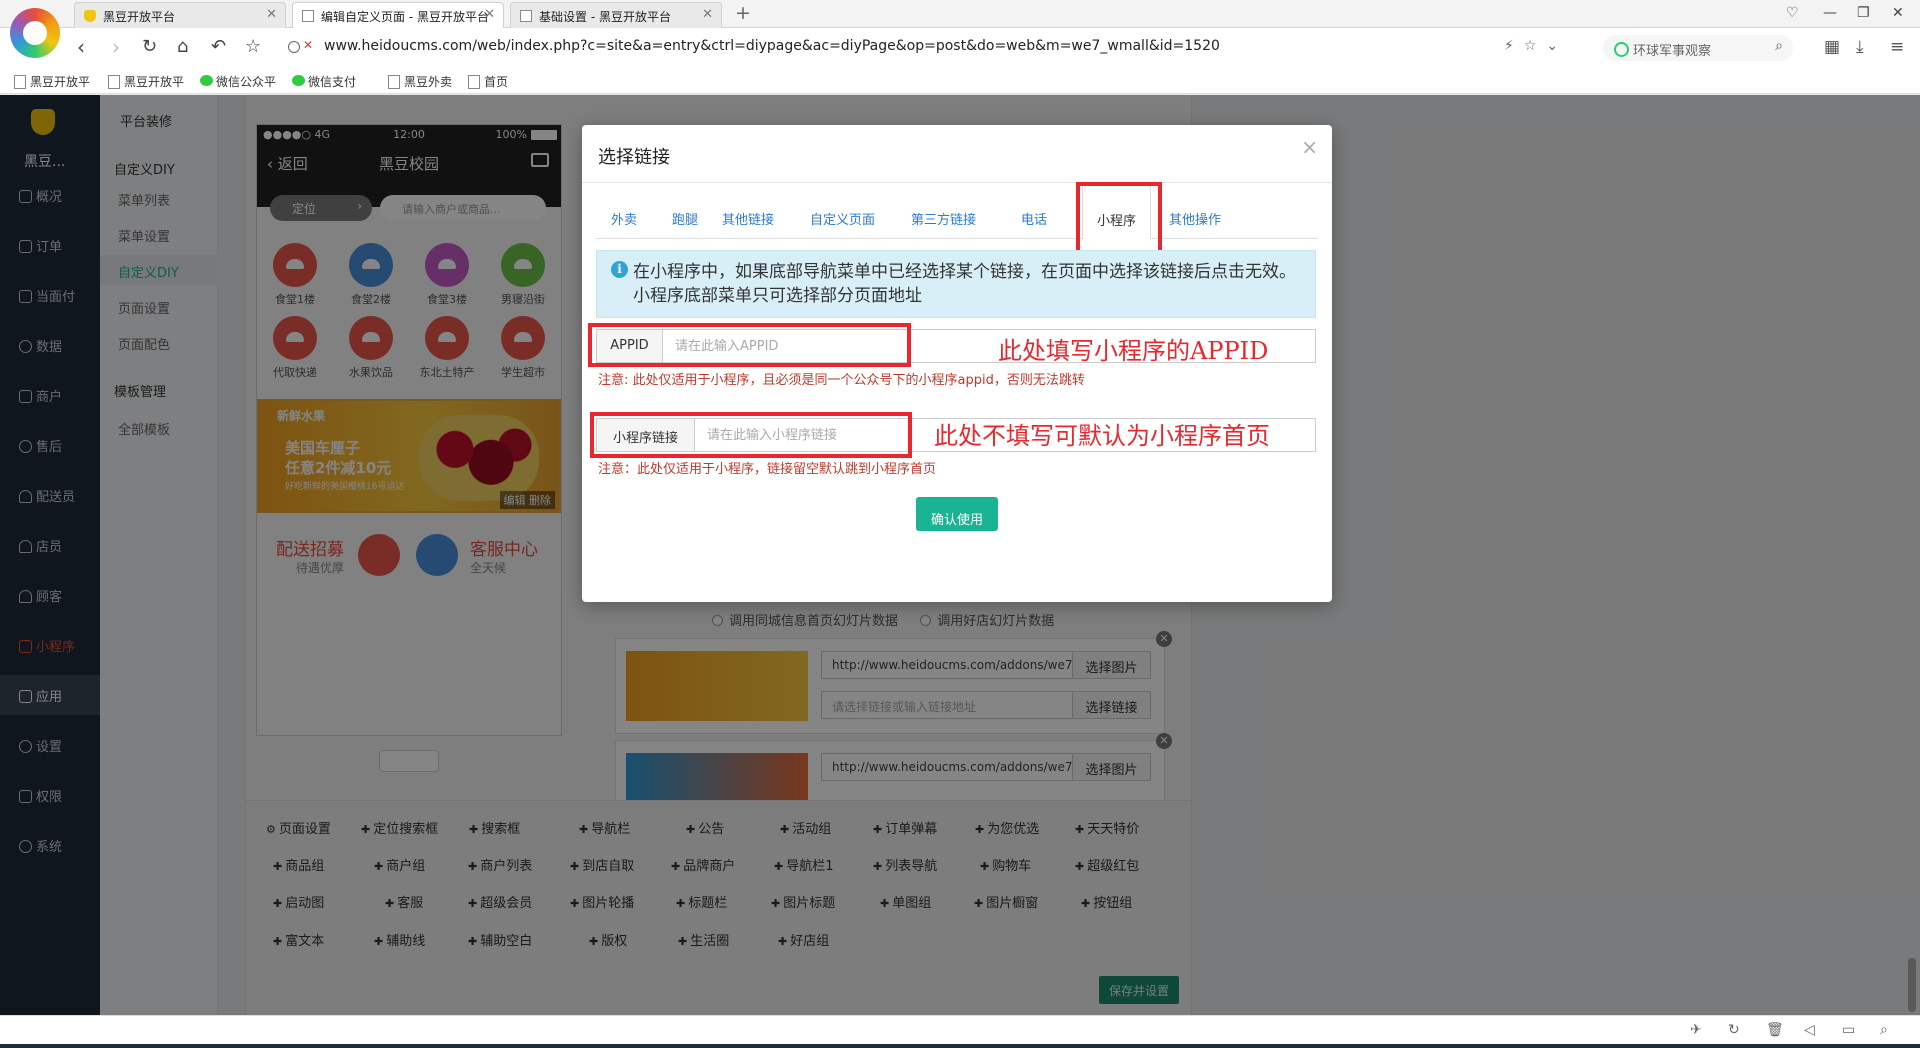  I want to click on restore-icon: ❐, so click(1863, 13).